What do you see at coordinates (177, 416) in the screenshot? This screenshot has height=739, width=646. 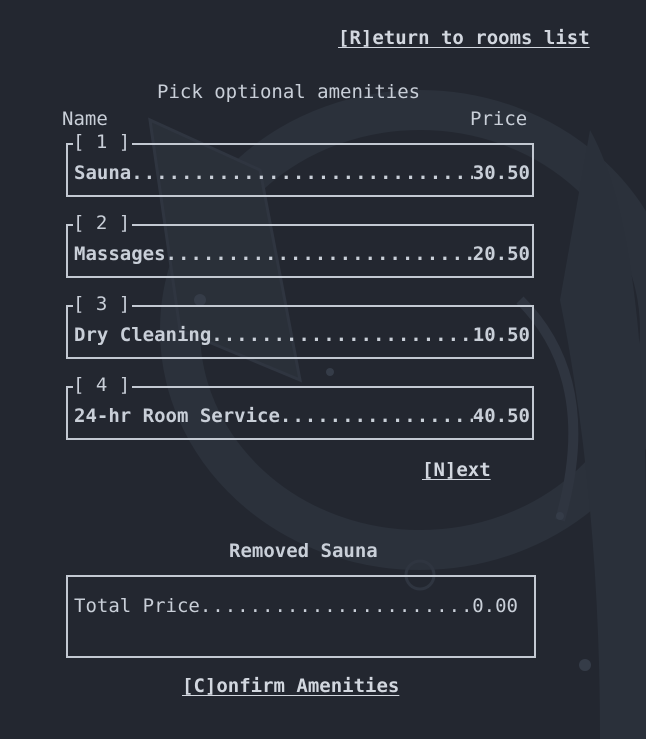 I see `amenity-name: 24-hr Room Service` at bounding box center [177, 416].